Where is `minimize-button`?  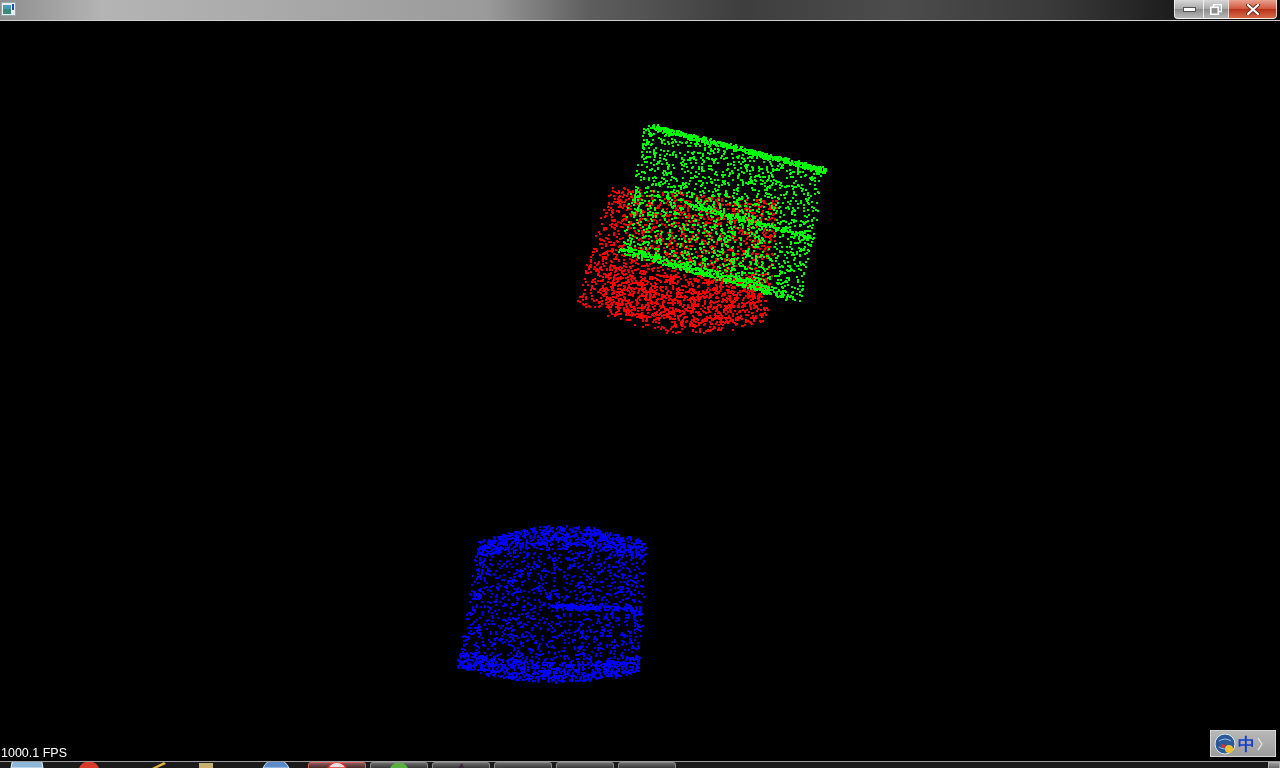
minimize-button is located at coordinates (1188, 9).